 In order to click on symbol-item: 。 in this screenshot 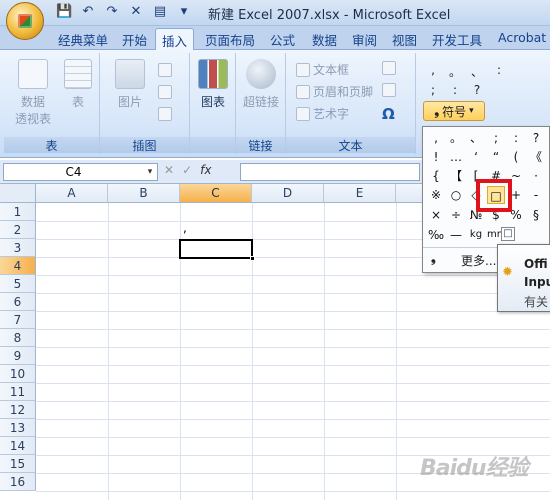, I will do `click(456, 138)`.